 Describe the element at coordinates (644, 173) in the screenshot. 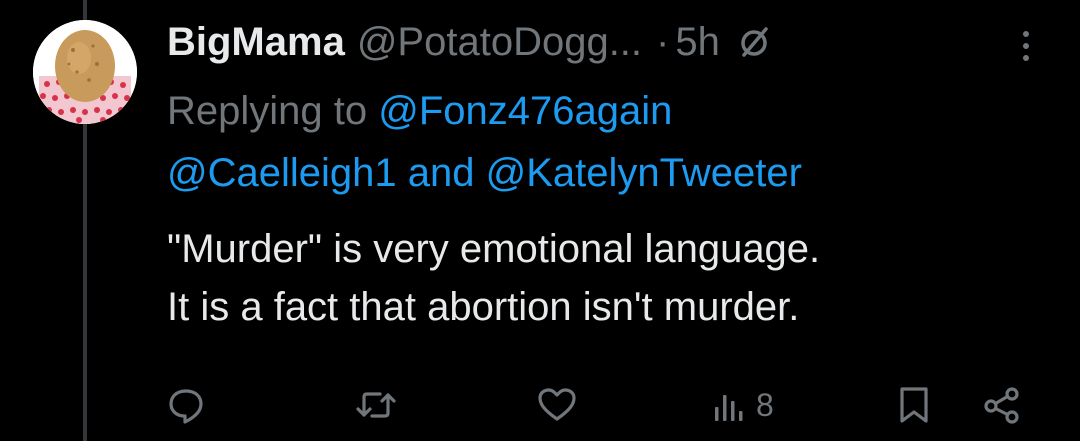

I see `mention-link: @KatelynTweeter` at that location.